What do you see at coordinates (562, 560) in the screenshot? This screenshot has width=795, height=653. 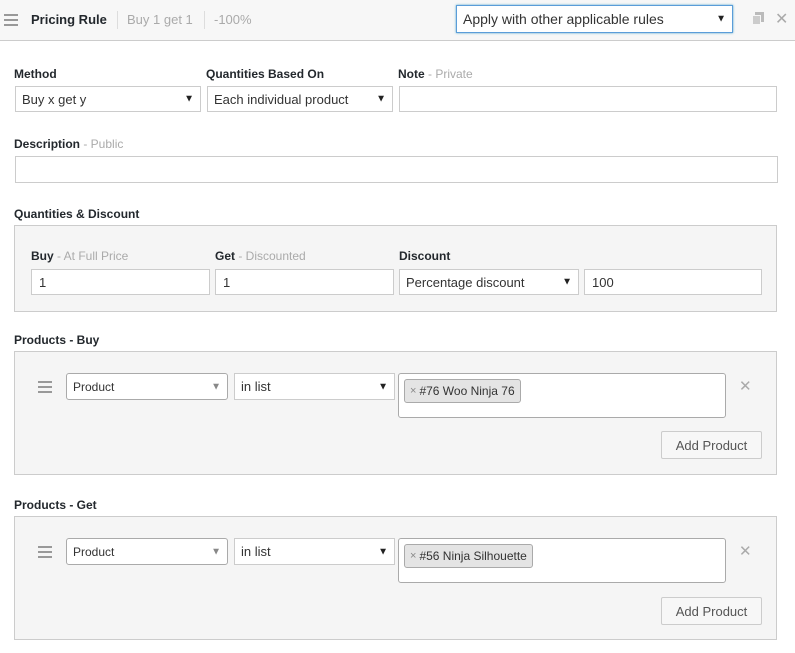 I see `product-list-field: × #56 Ninja Silhouette` at bounding box center [562, 560].